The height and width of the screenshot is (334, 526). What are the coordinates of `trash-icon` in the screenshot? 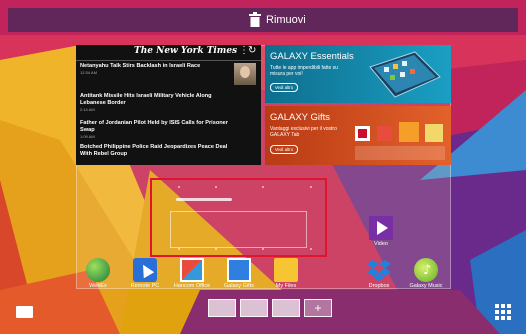 It's located at (255, 19).